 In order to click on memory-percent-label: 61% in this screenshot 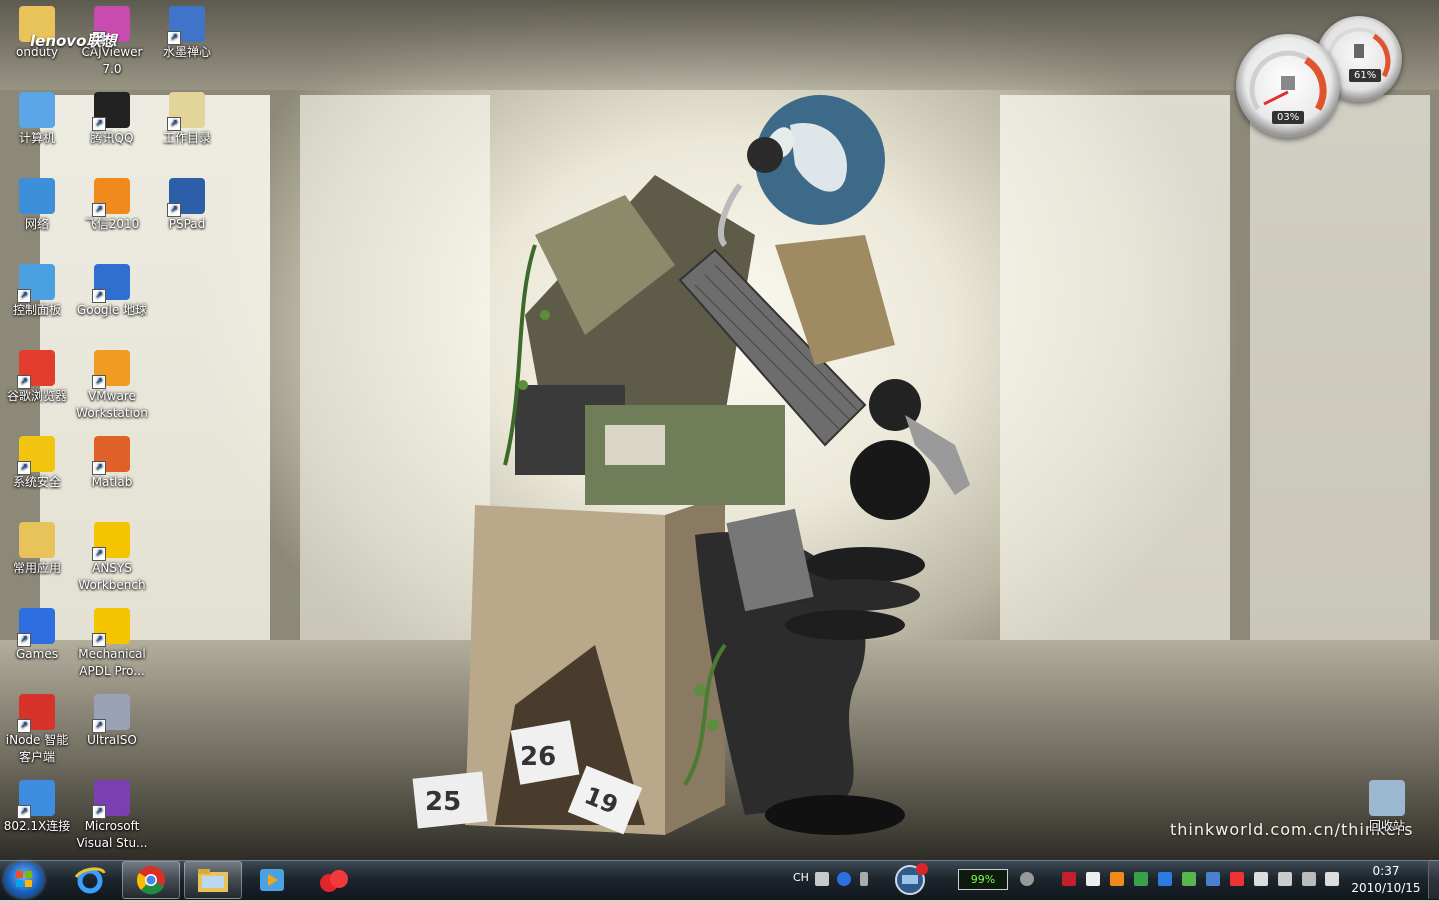, I will do `click(1365, 75)`.